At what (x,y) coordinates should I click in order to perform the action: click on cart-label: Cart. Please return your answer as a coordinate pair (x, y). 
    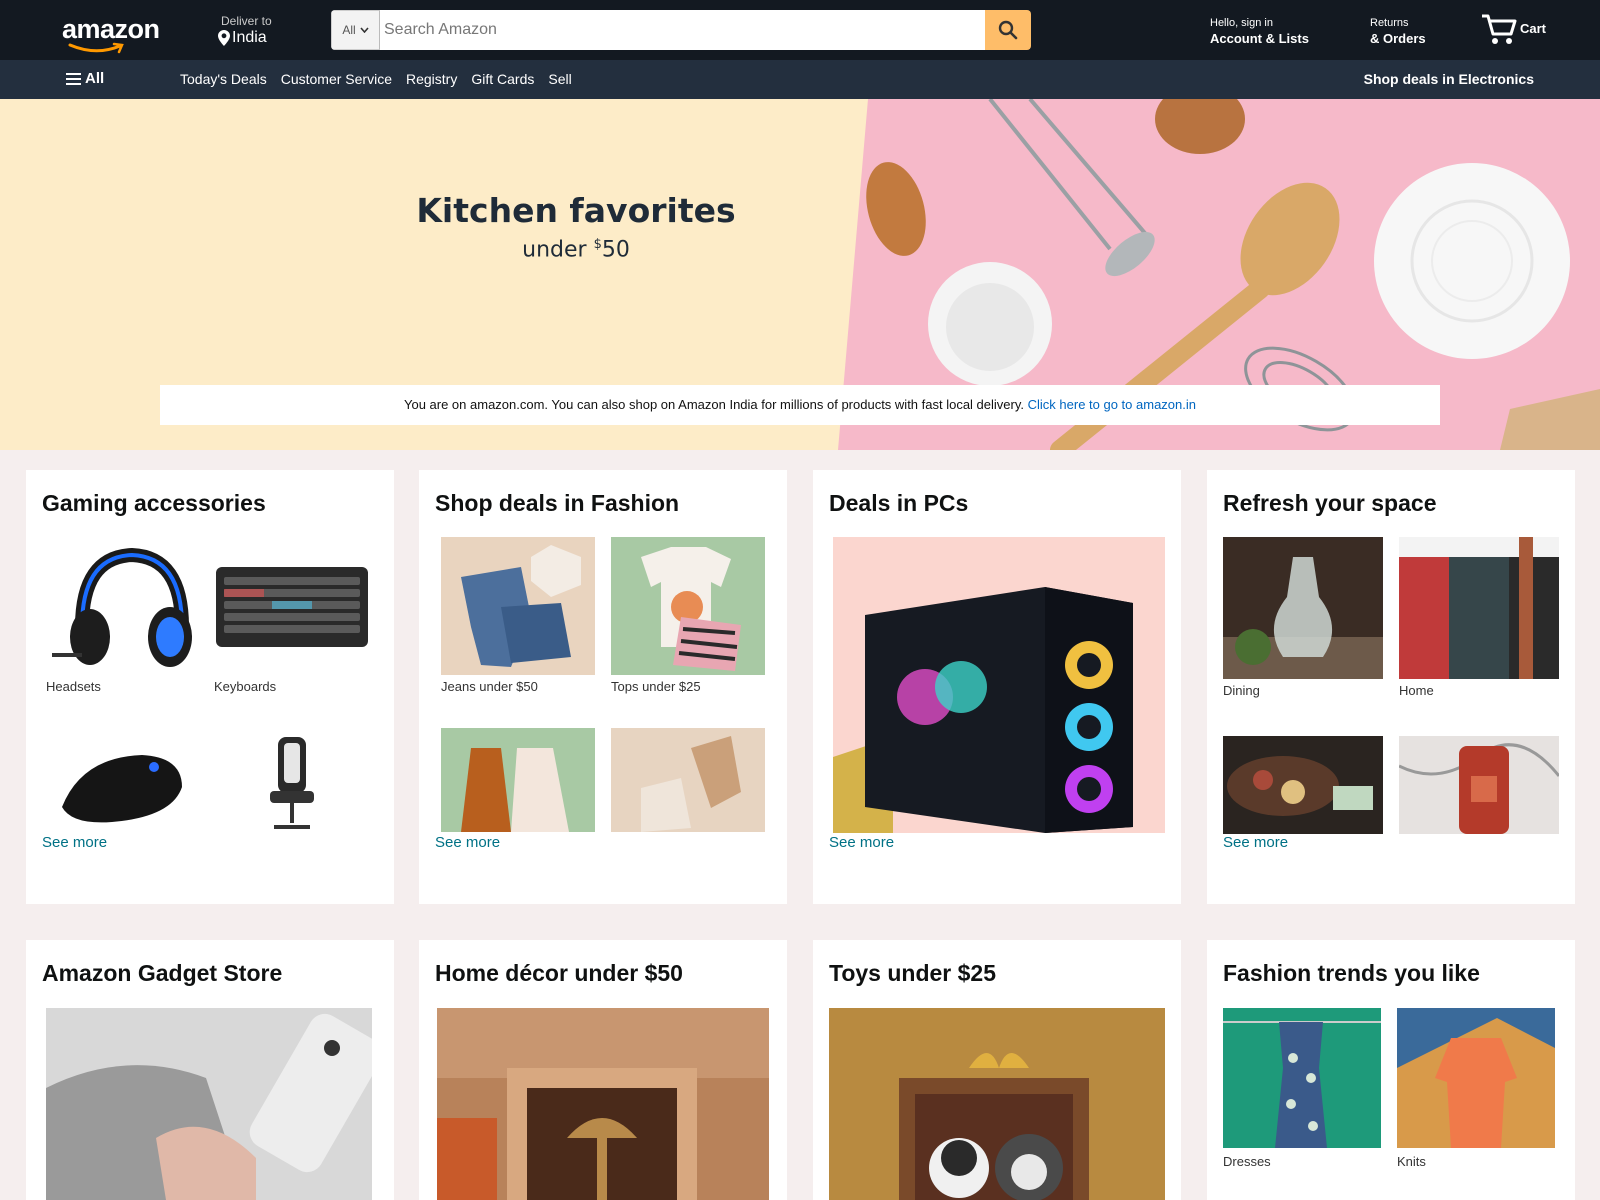
    Looking at the image, I should click on (1533, 28).